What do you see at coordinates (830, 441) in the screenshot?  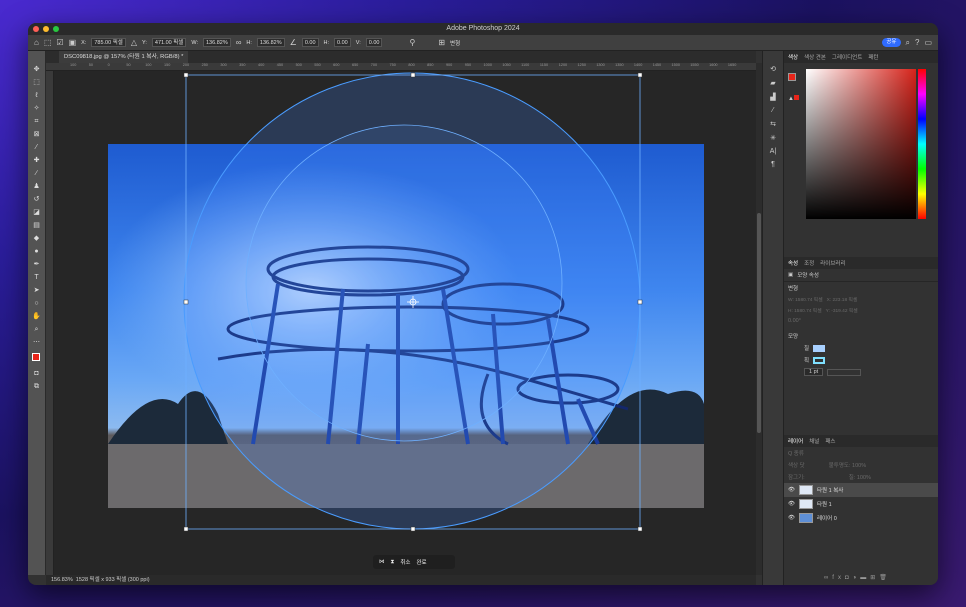 I see `tab-paths: 패스` at bounding box center [830, 441].